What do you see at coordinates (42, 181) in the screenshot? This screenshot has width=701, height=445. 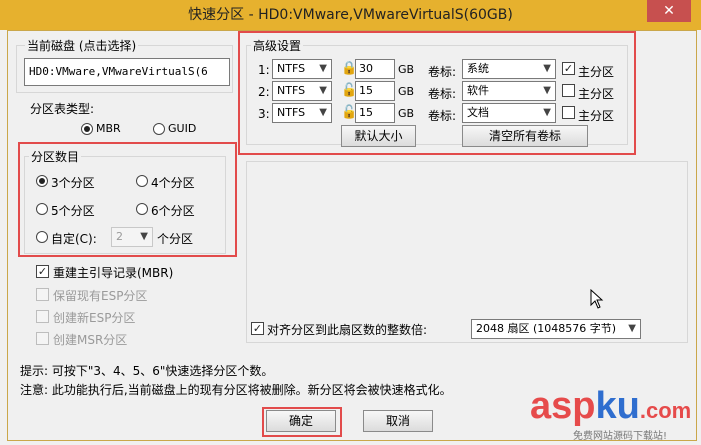 I see `radio-3-partitions` at bounding box center [42, 181].